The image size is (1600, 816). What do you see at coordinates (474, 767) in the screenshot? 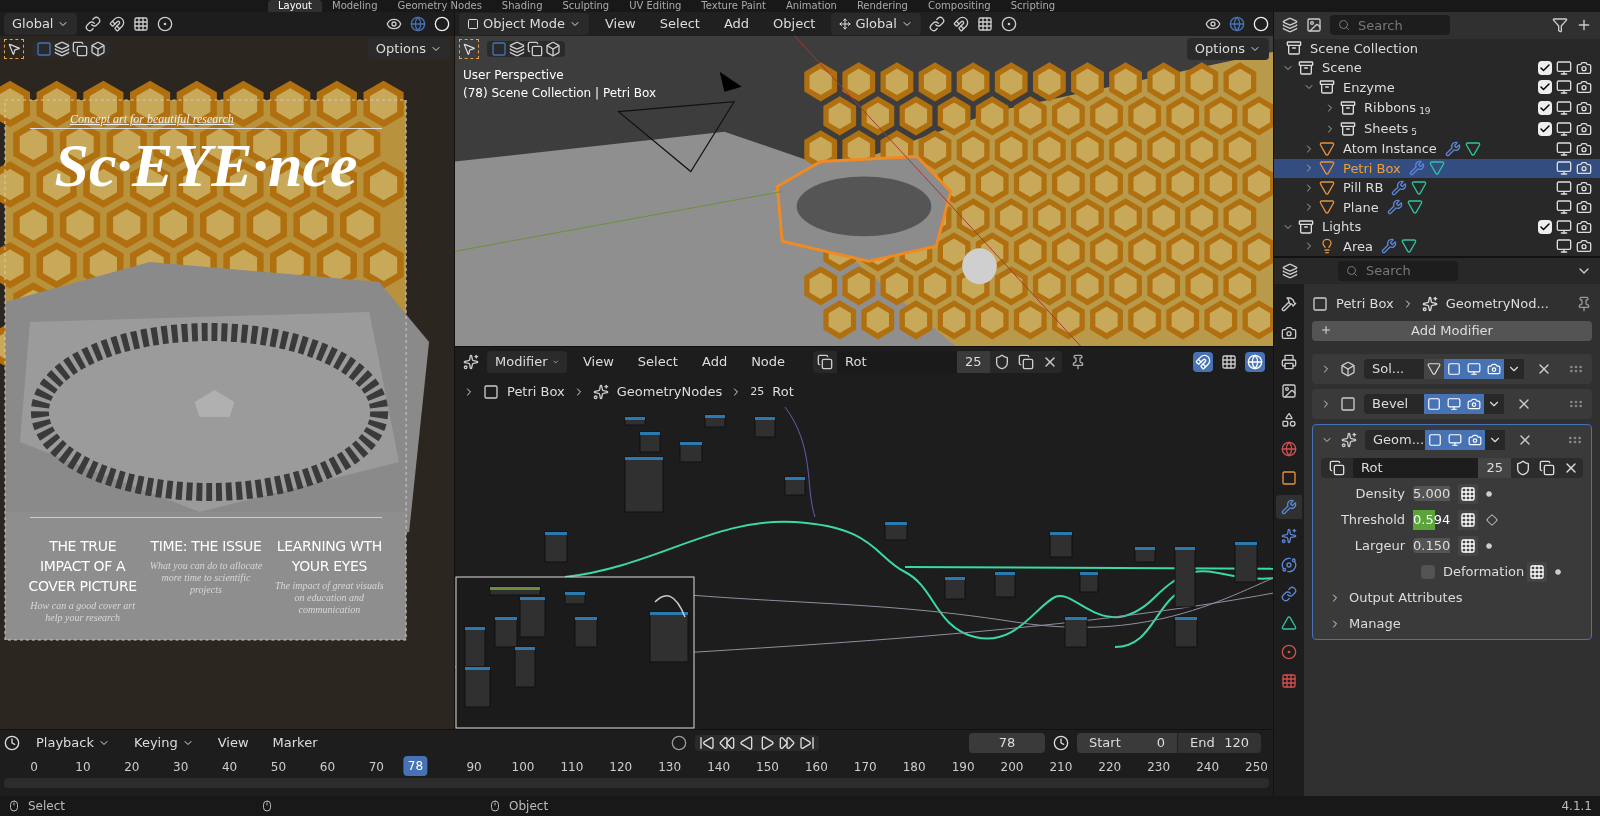
I see `frame-number: 90` at bounding box center [474, 767].